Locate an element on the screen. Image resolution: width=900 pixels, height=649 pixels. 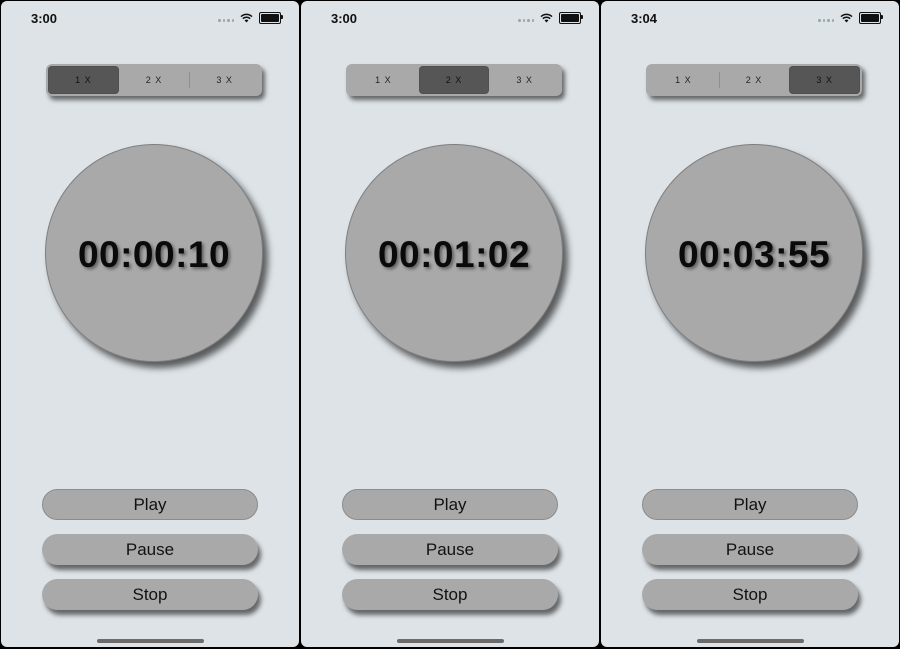
timer-dial: 00:01:02 is located at coordinates (454, 253).